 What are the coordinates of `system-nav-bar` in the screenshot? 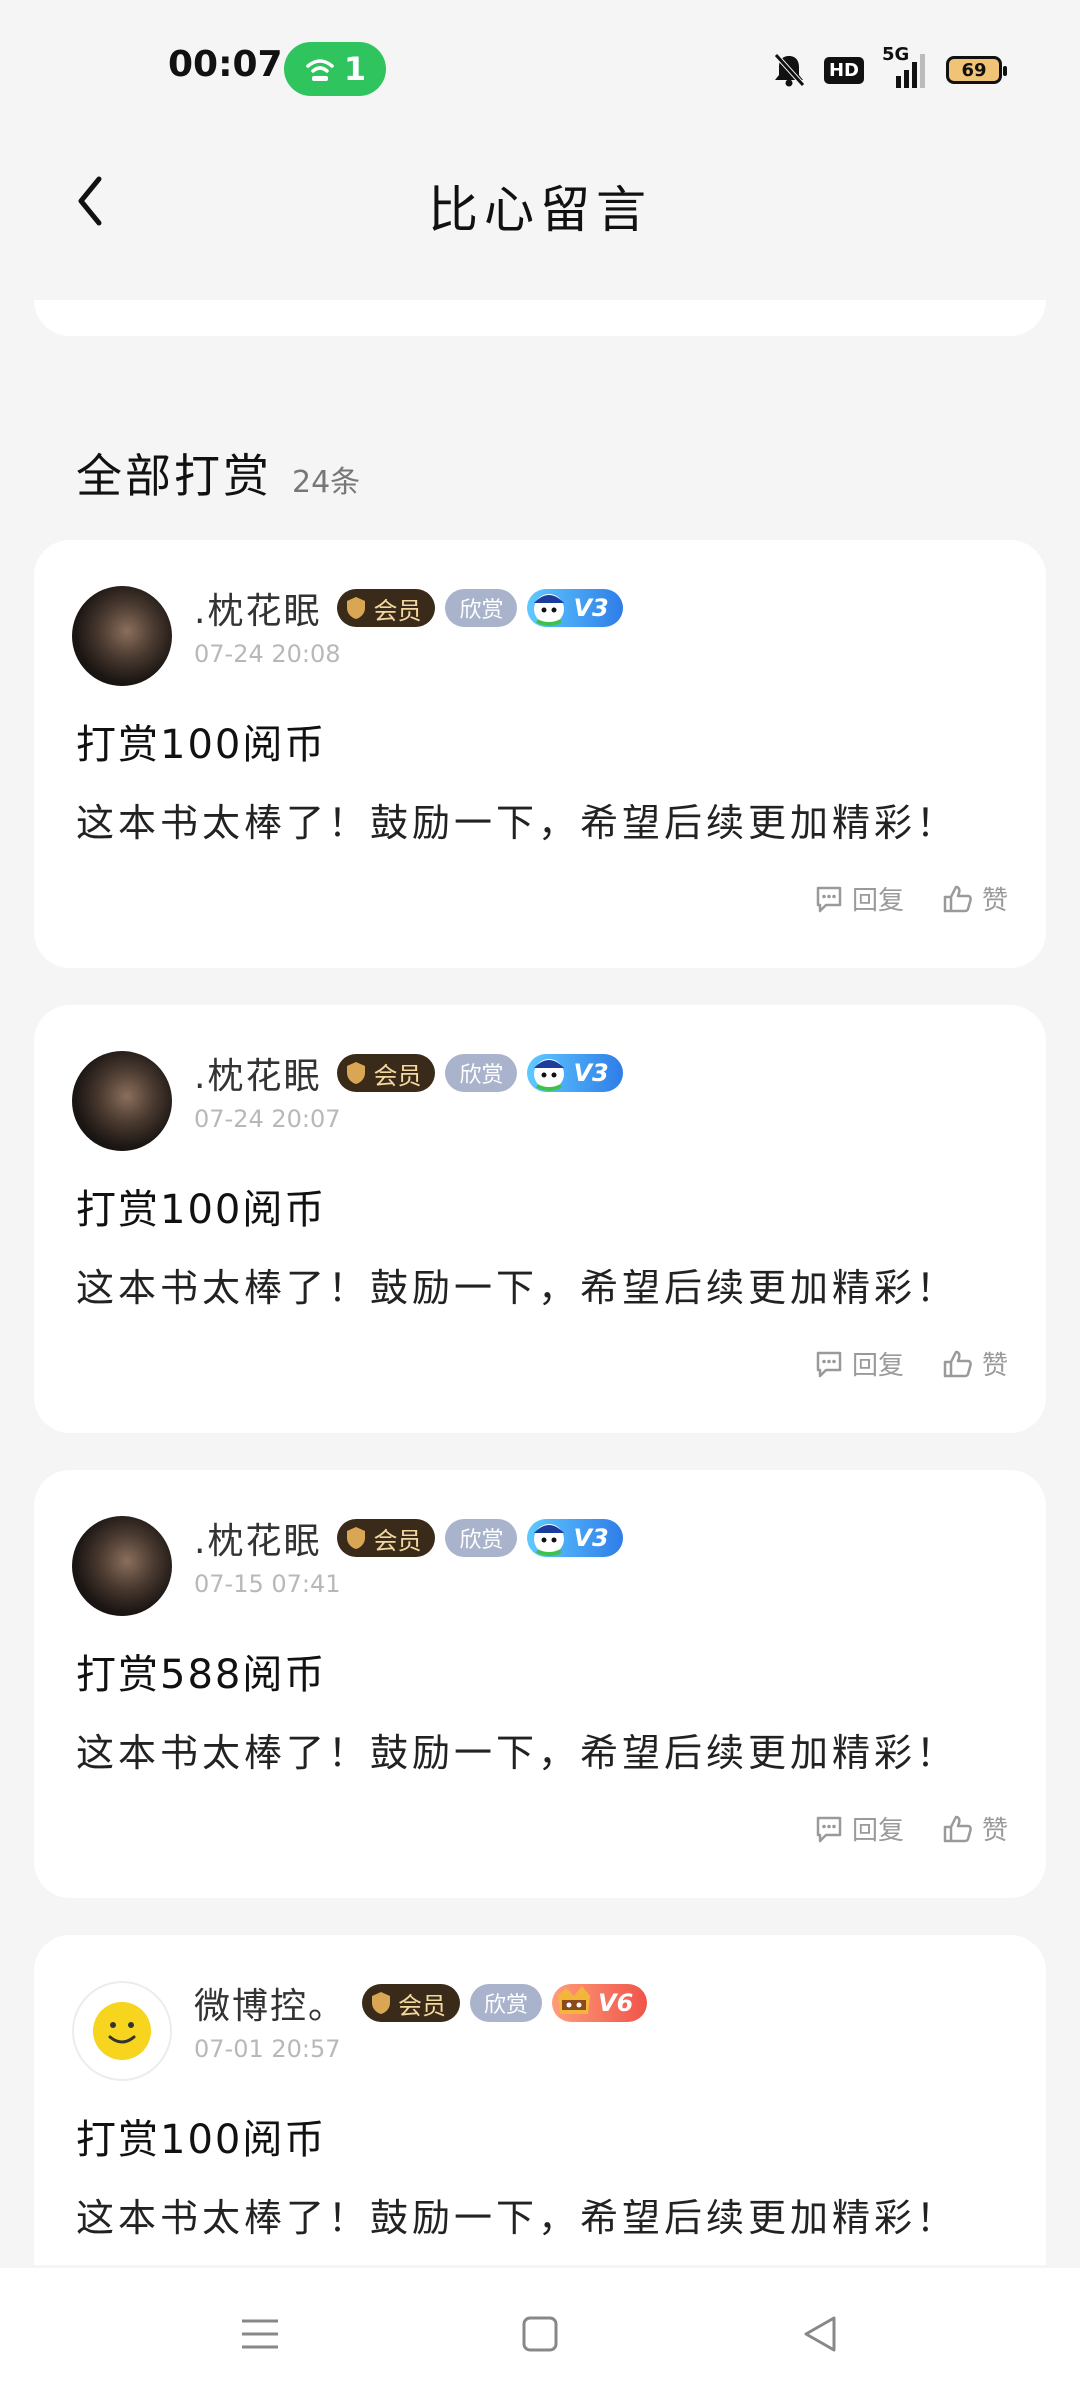 It's located at (540, 2334).